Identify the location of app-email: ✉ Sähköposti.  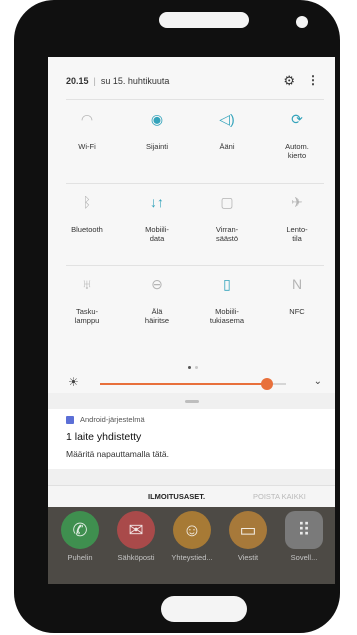
(136, 536).